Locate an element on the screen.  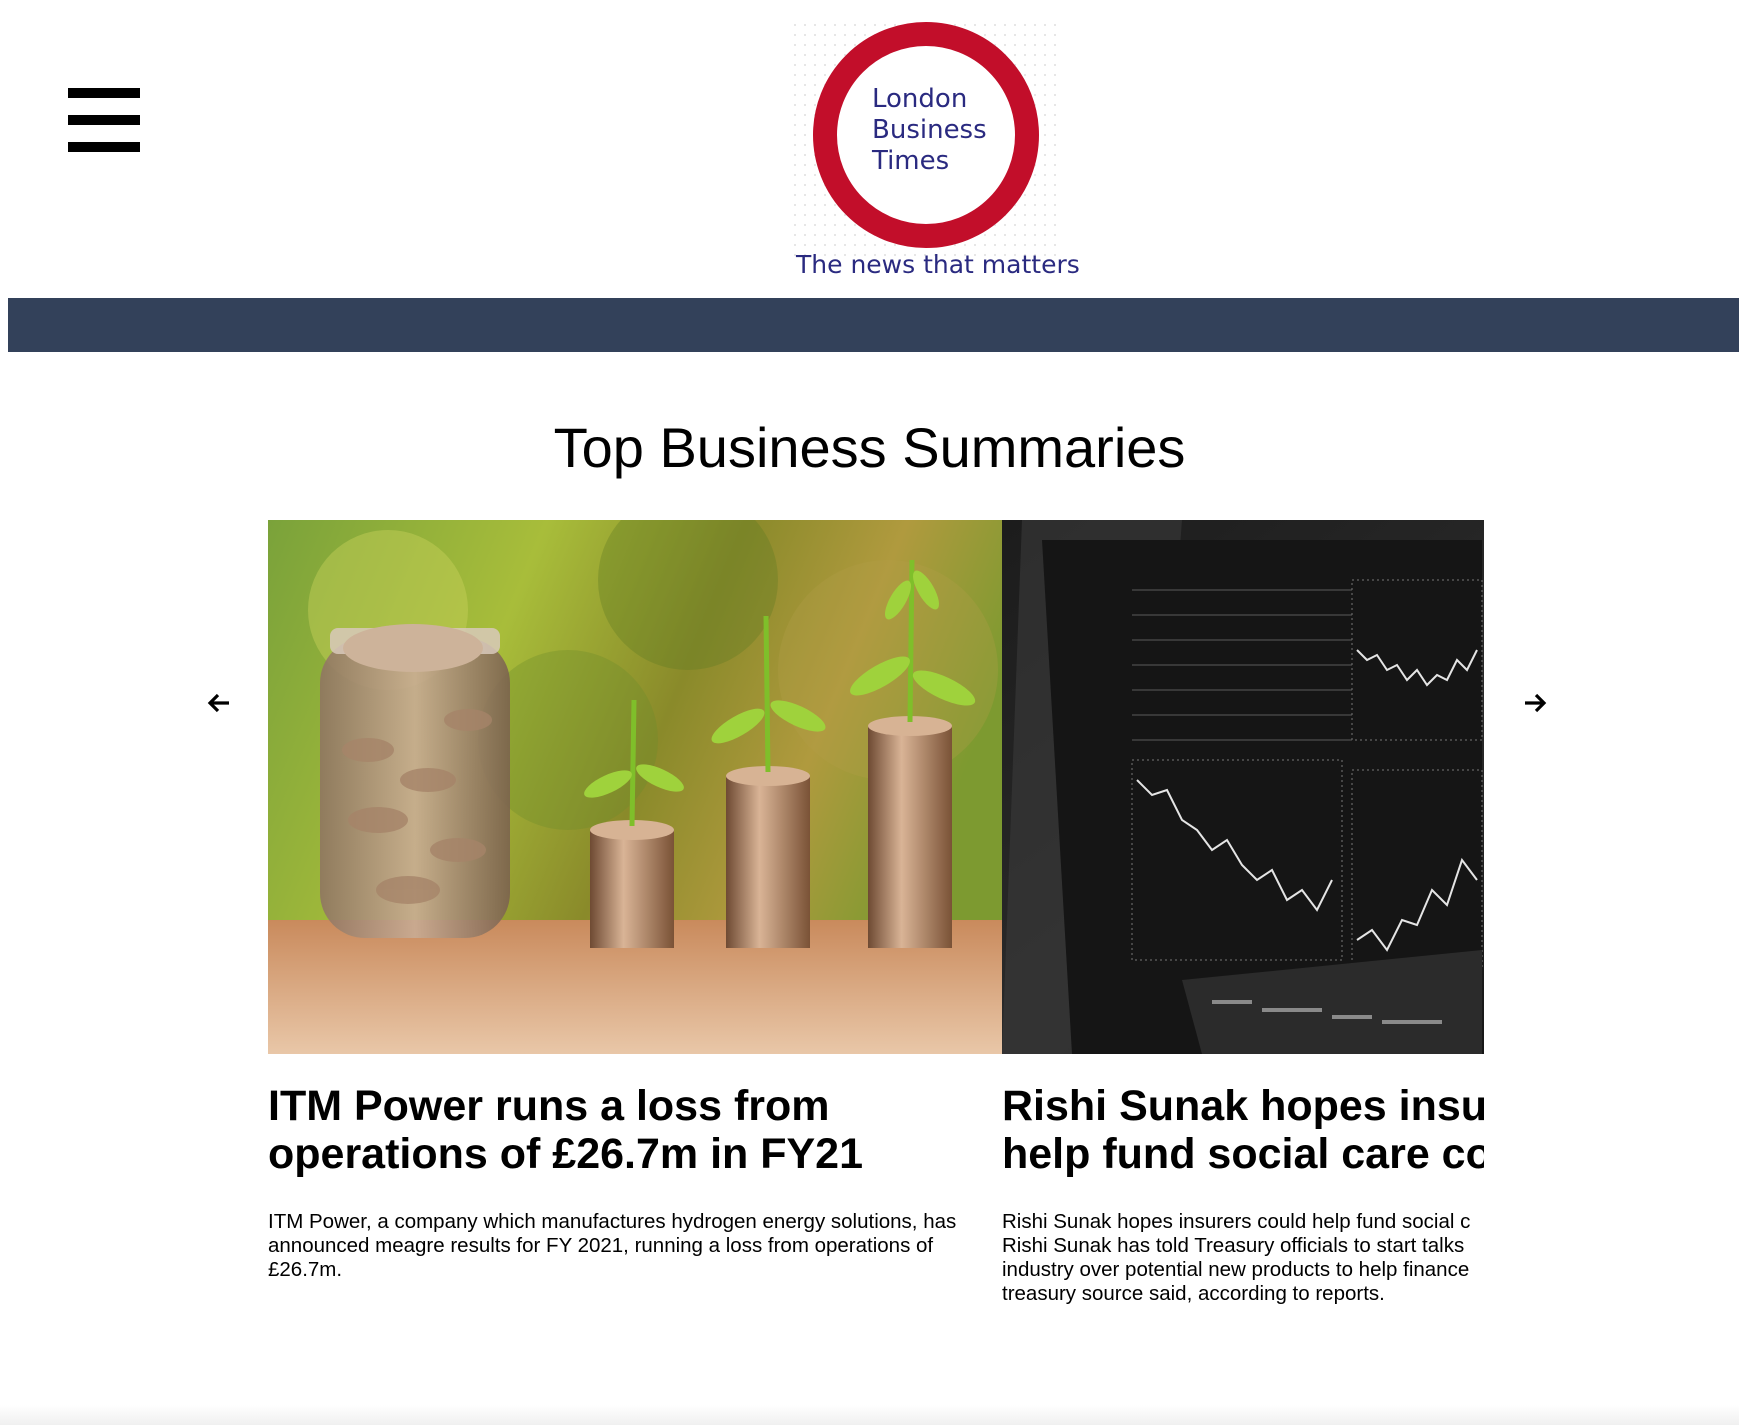
page-bottom-edge is located at coordinates (869, 1415).